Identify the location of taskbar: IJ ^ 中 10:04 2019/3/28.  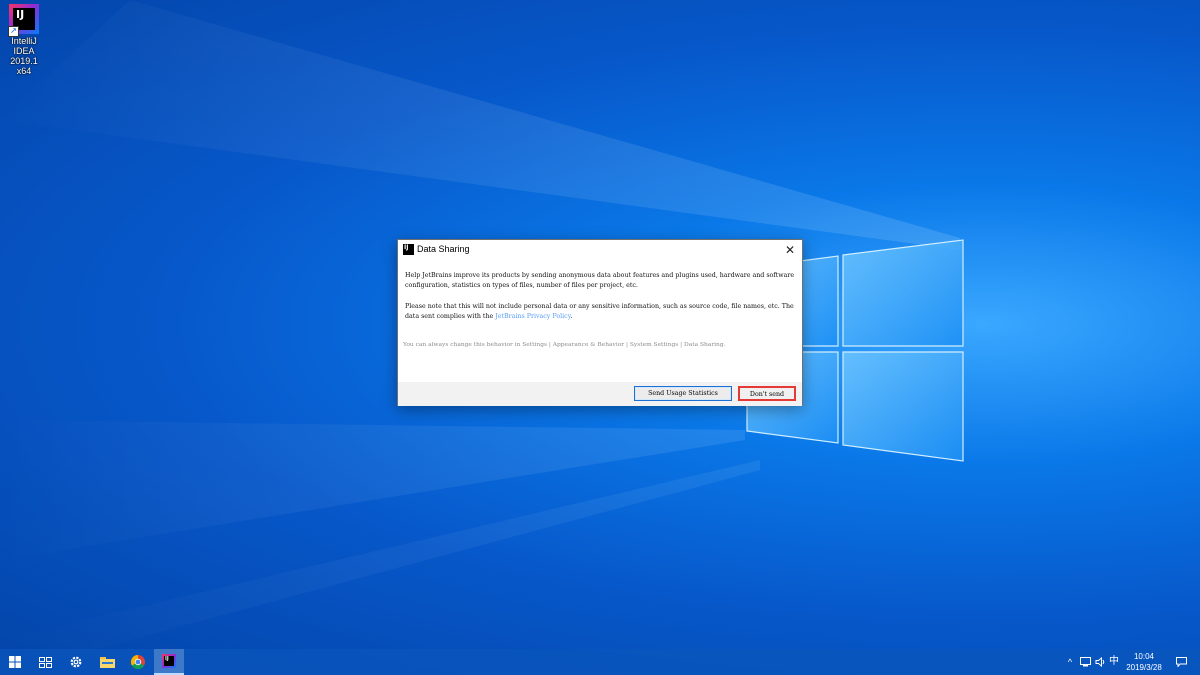
(600, 662).